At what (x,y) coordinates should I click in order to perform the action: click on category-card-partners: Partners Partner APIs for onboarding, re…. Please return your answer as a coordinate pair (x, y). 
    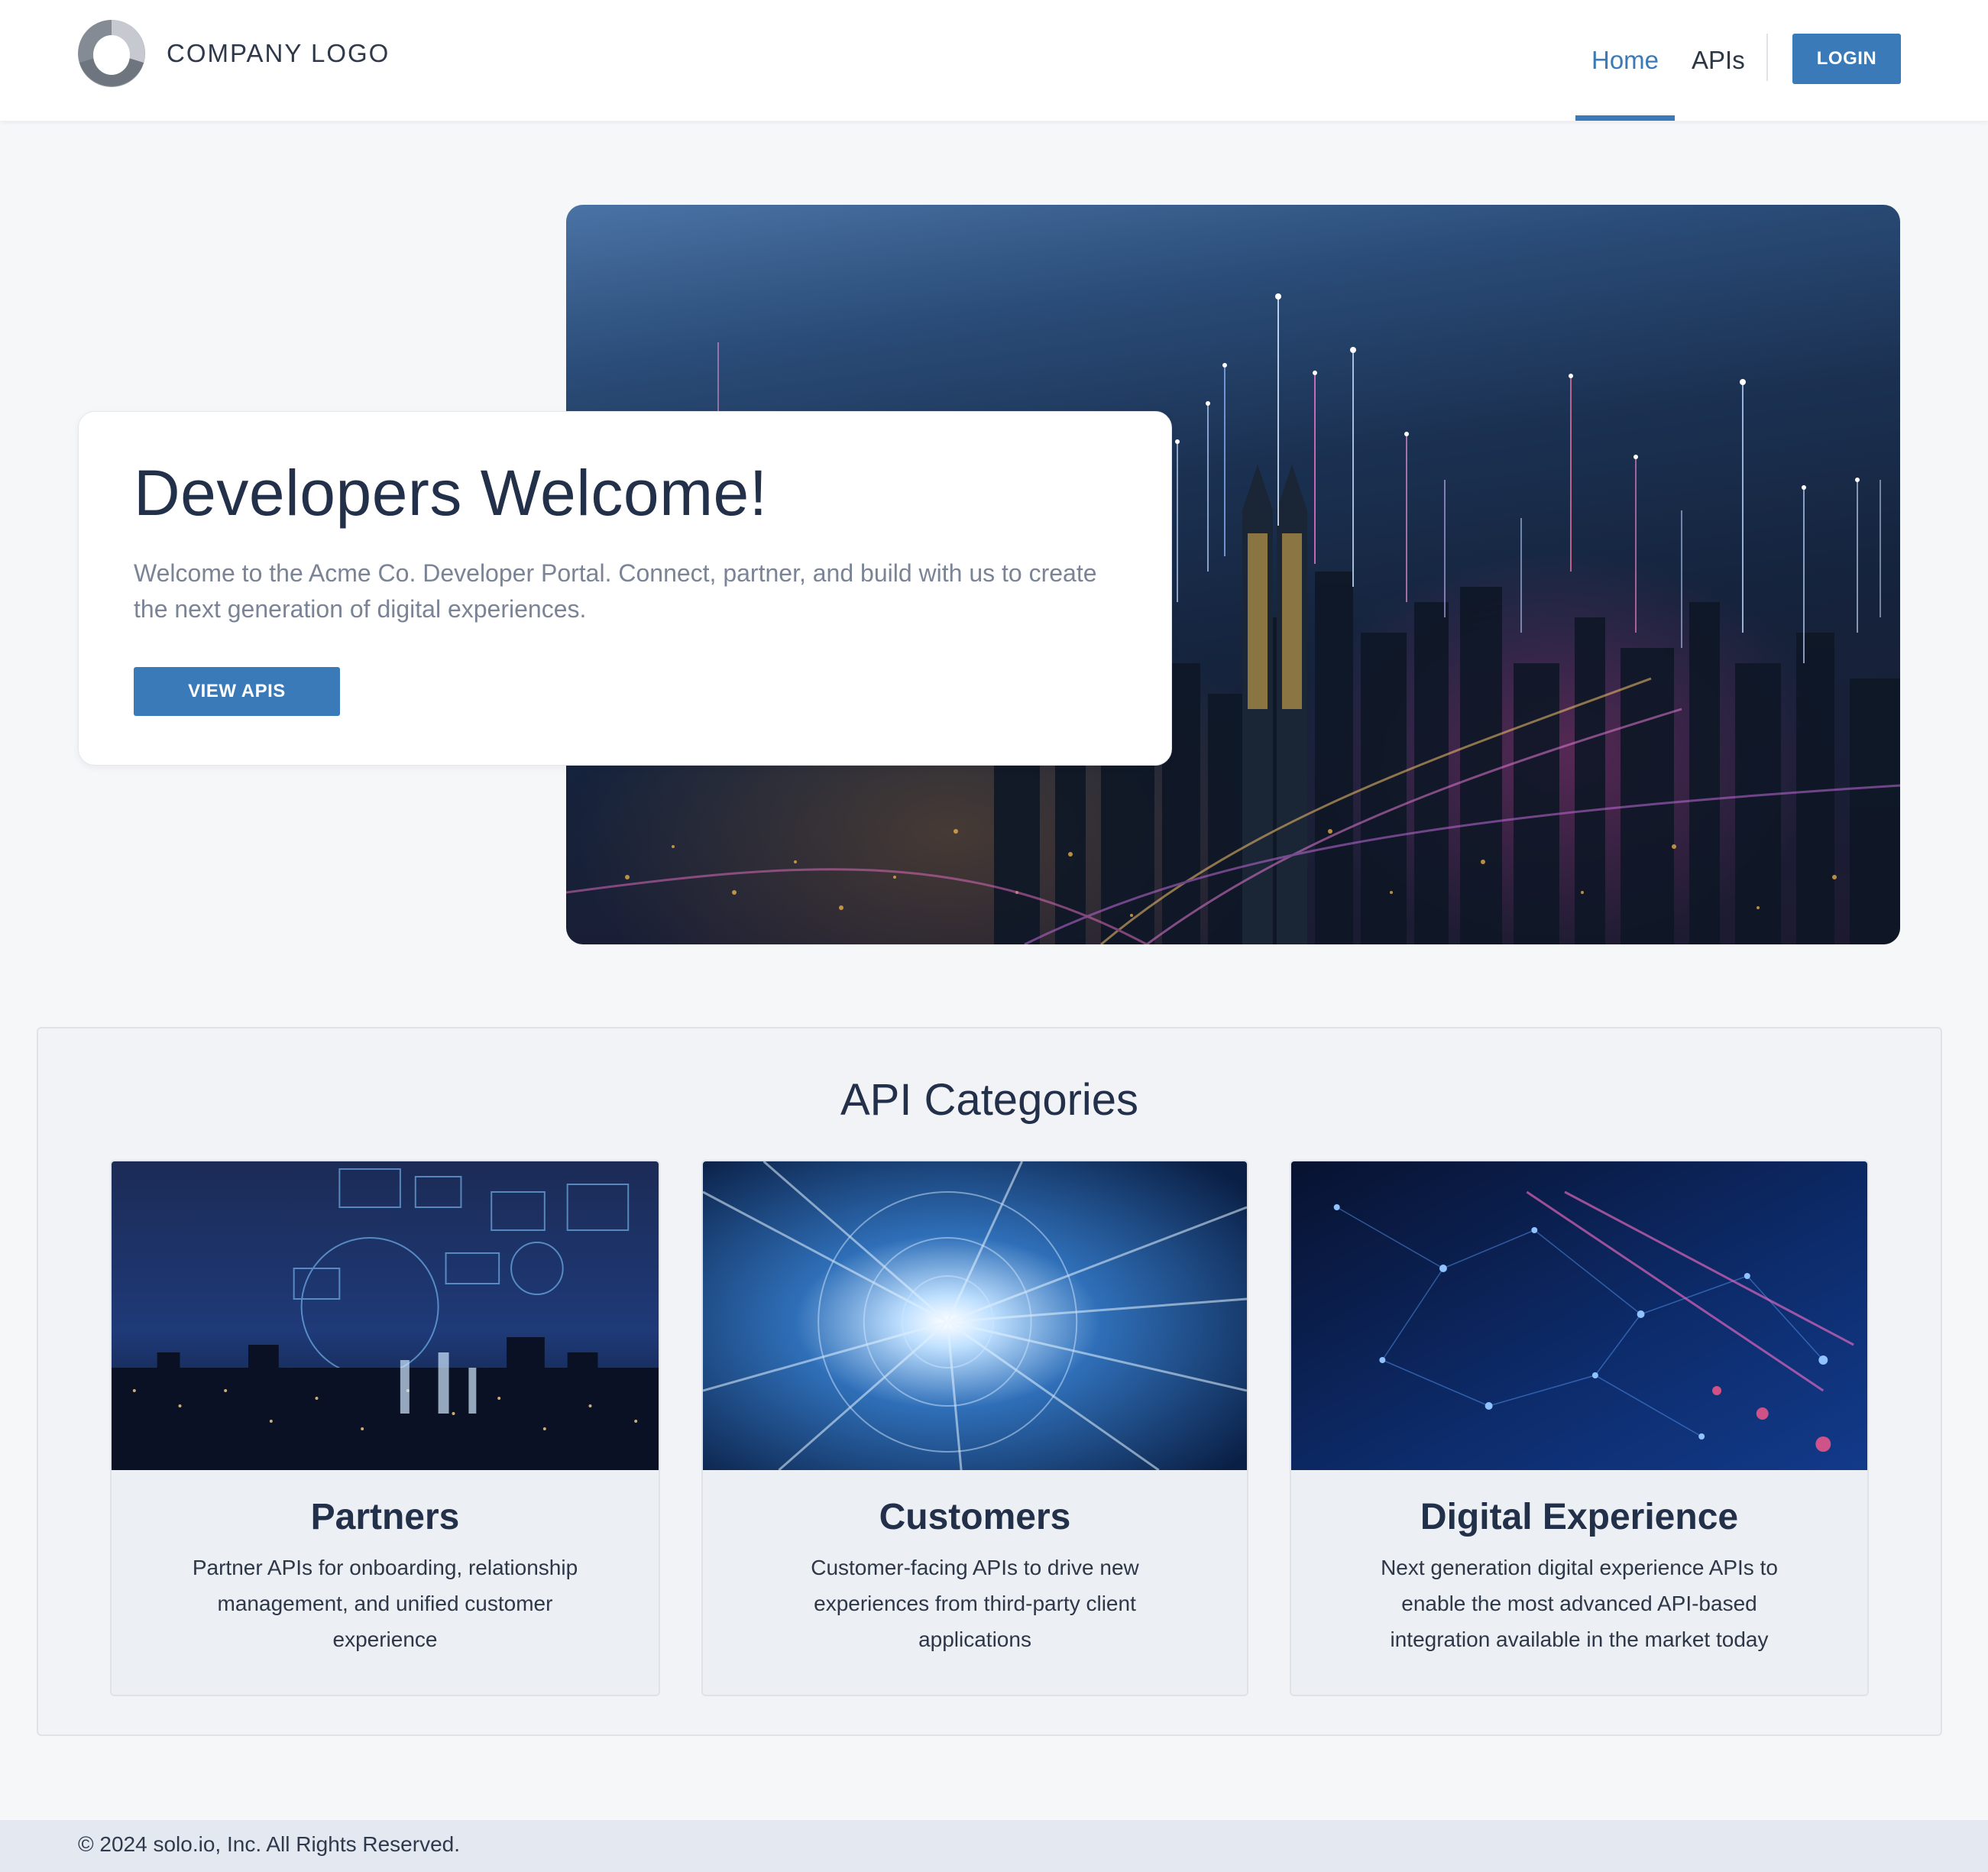
    Looking at the image, I should click on (385, 1428).